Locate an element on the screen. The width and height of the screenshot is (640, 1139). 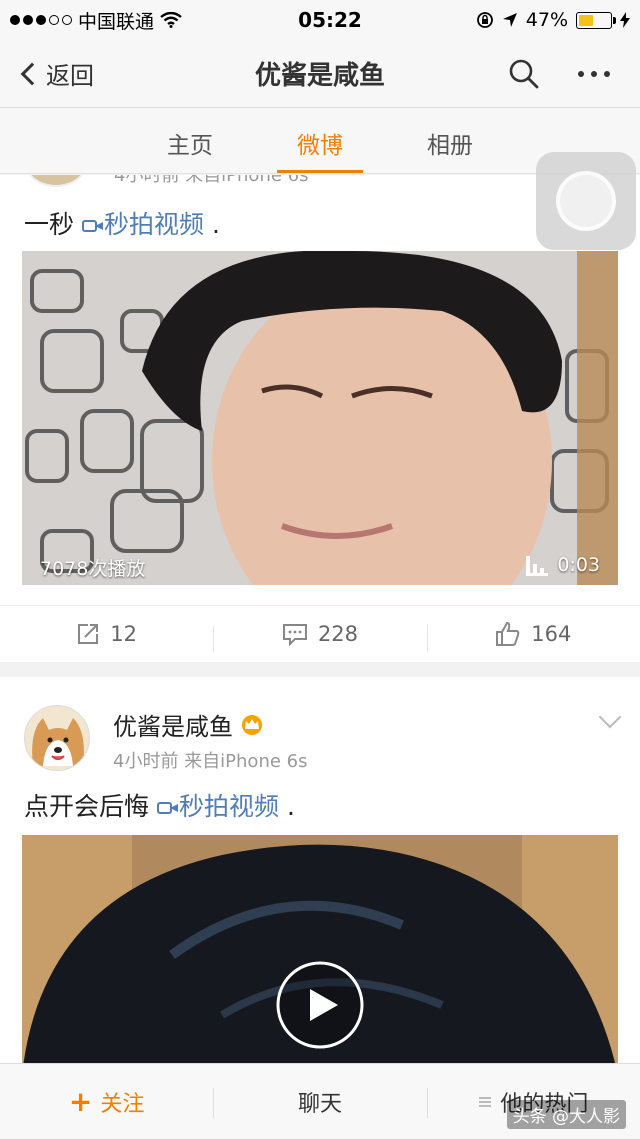
chat-label: 聊天 is located at coordinates (319, 1104).